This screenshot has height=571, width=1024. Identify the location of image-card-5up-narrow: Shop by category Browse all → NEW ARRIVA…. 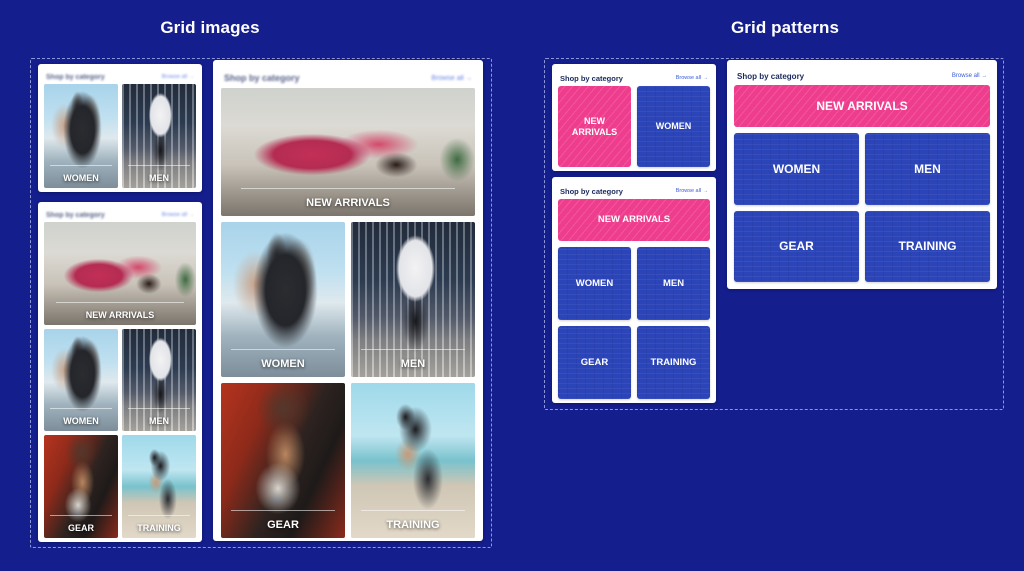
(120, 372).